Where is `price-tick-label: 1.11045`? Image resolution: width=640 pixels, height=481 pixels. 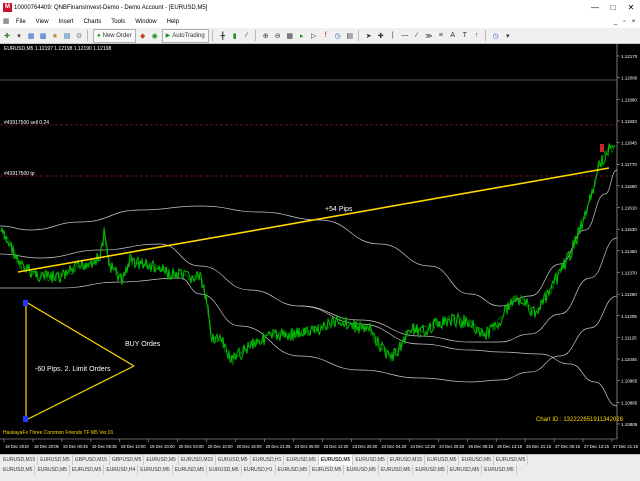 price-tick-label: 1.11045 is located at coordinates (629, 359).